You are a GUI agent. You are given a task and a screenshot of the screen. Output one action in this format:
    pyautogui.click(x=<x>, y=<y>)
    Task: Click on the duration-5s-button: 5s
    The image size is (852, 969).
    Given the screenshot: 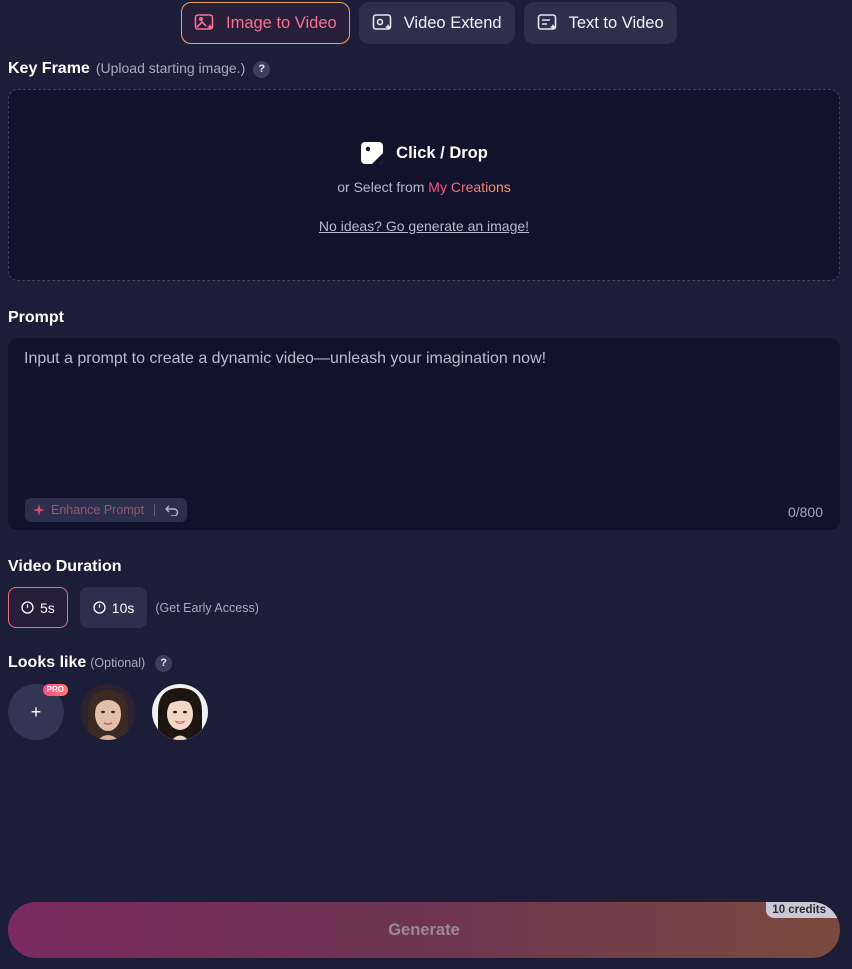 What is the action you would take?
    pyautogui.click(x=38, y=607)
    